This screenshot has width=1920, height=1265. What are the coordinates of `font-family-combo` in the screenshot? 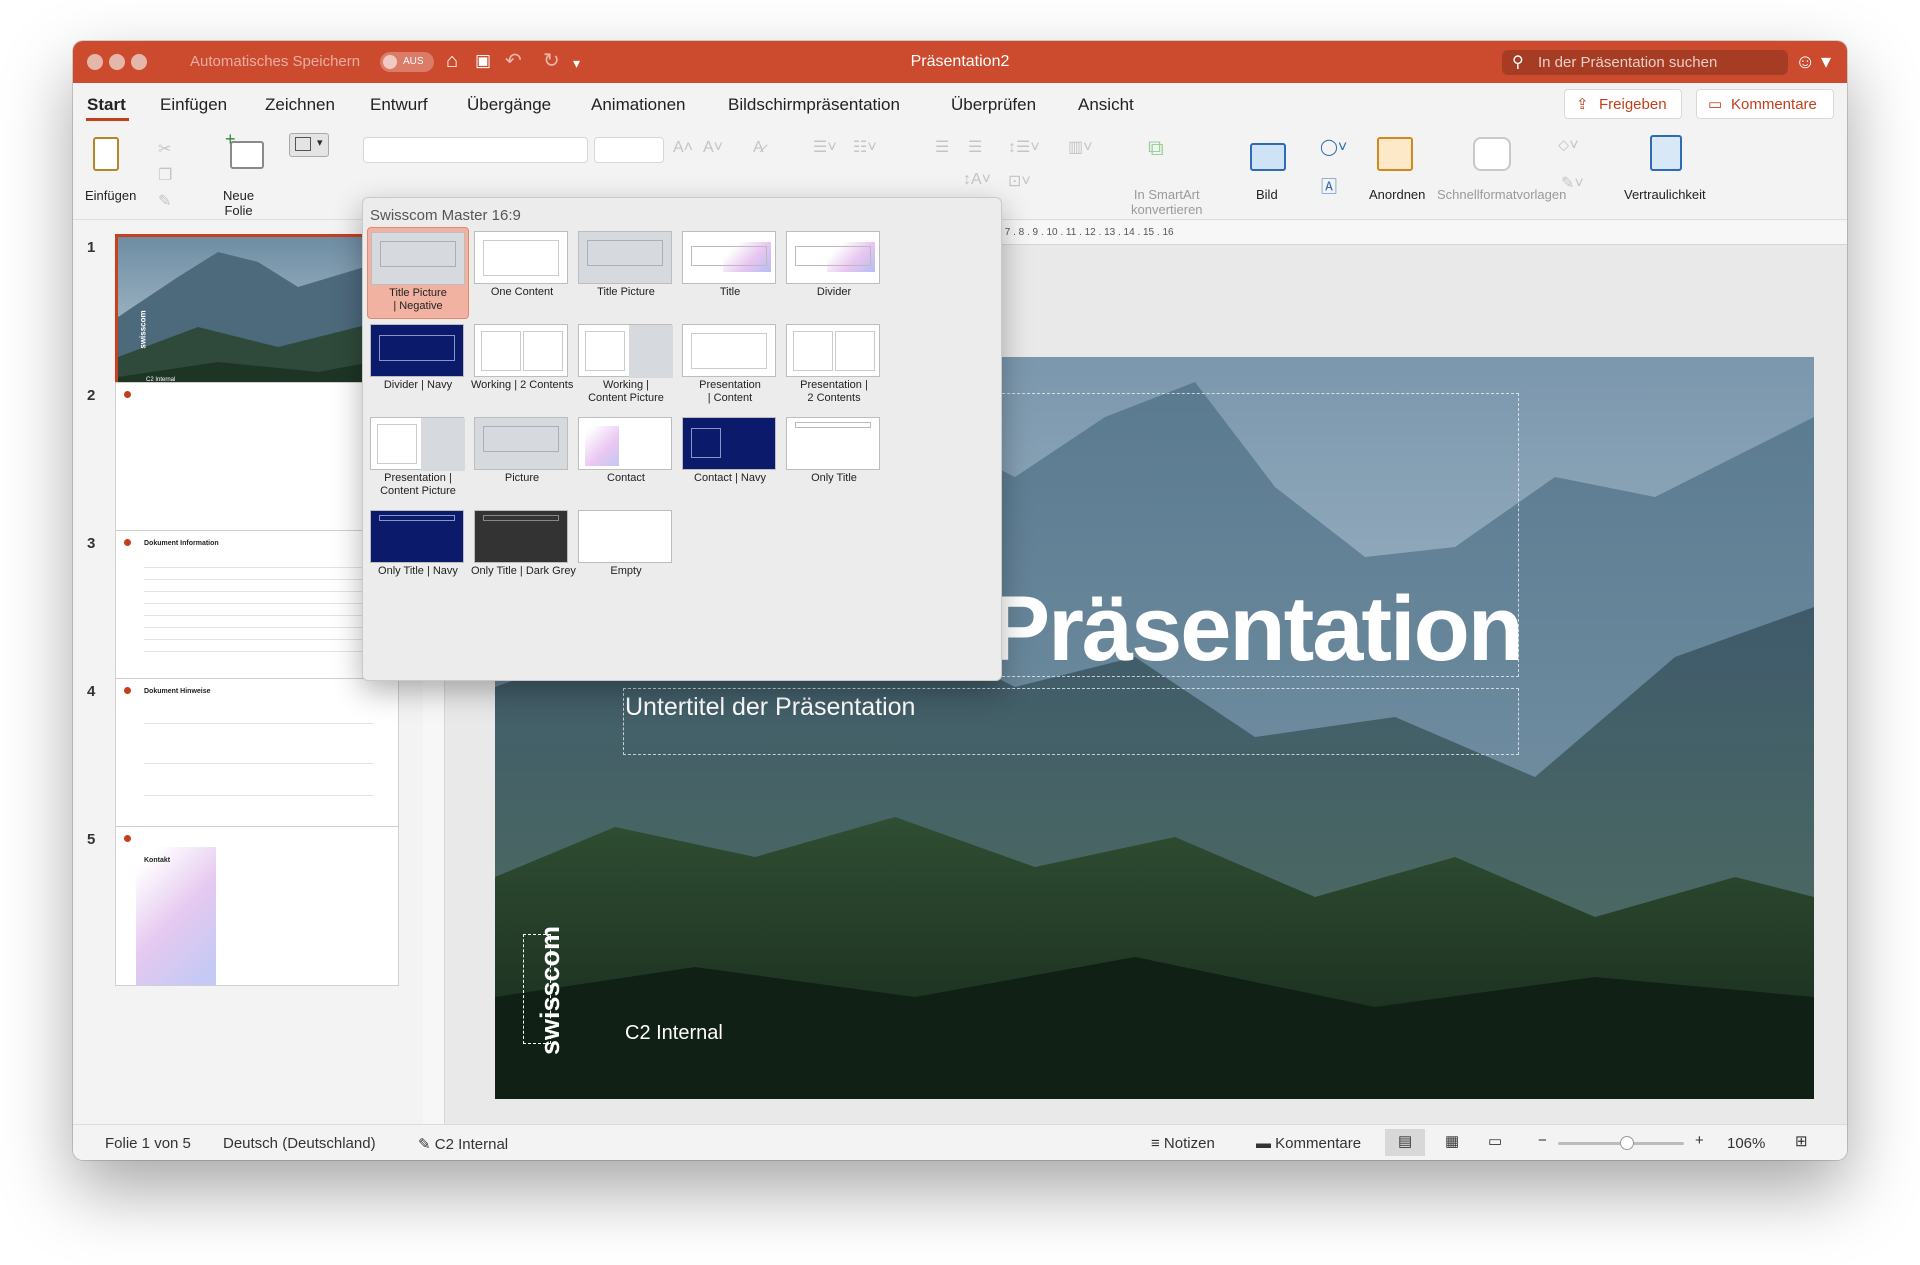 It's located at (475, 150).